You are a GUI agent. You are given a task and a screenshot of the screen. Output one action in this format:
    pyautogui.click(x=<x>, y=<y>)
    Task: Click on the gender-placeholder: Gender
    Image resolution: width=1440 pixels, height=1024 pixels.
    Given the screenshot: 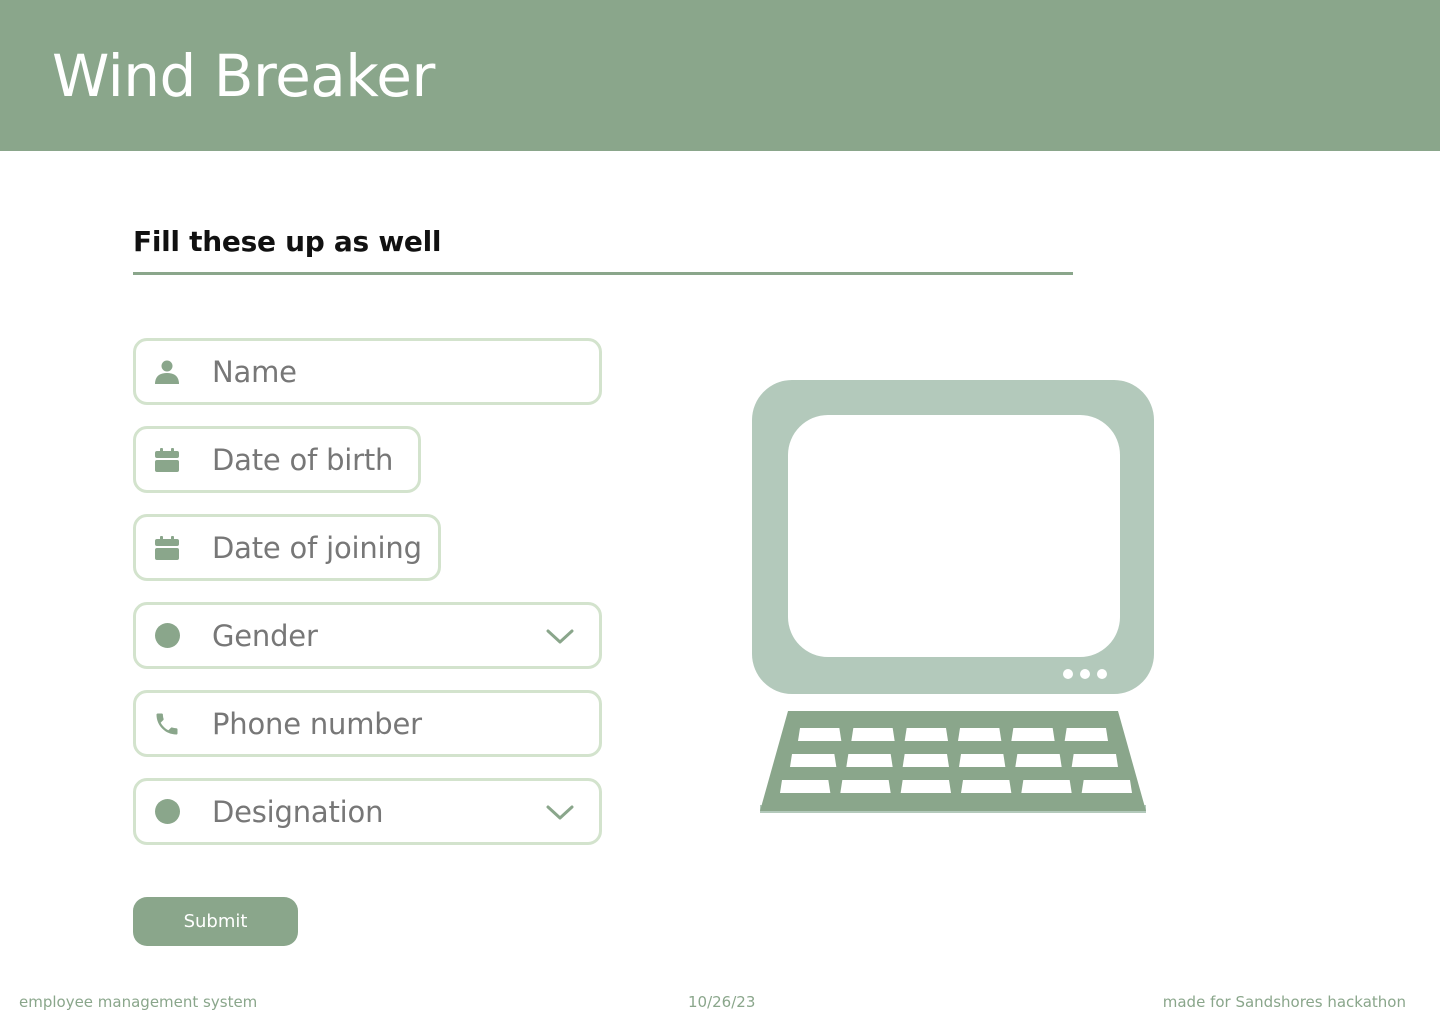 What is the action you would take?
    pyautogui.click(x=265, y=635)
    